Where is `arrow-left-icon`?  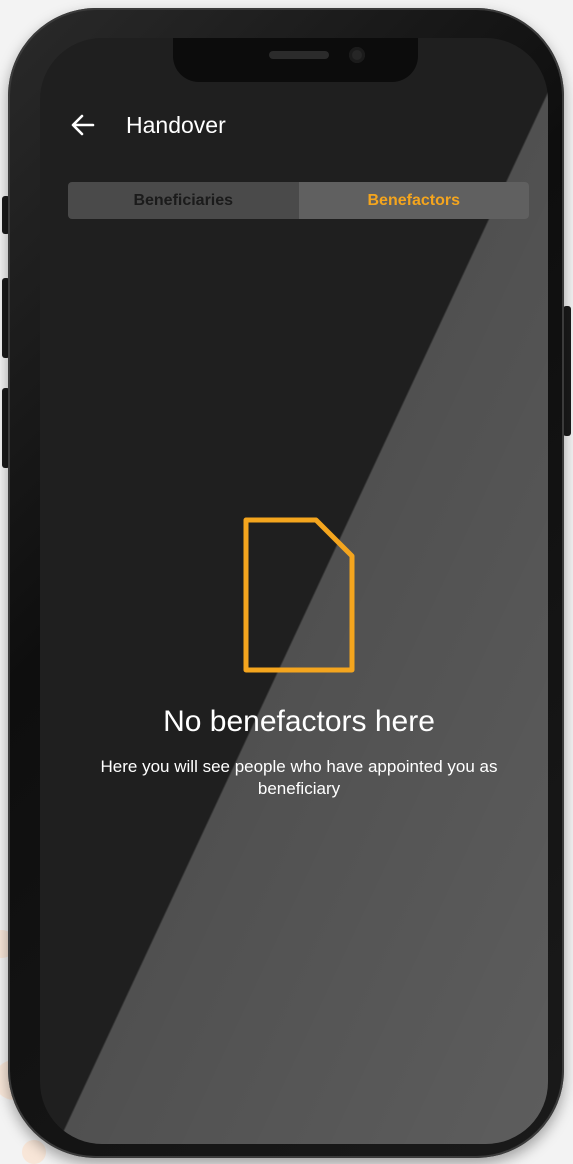
arrow-left-icon is located at coordinates (83, 125).